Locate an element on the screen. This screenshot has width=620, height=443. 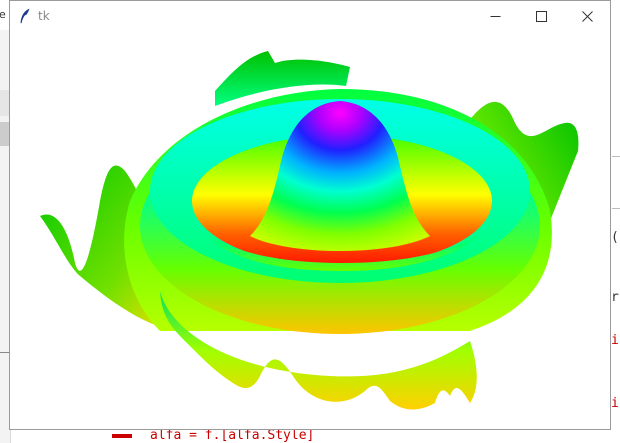
close-button is located at coordinates (587, 16).